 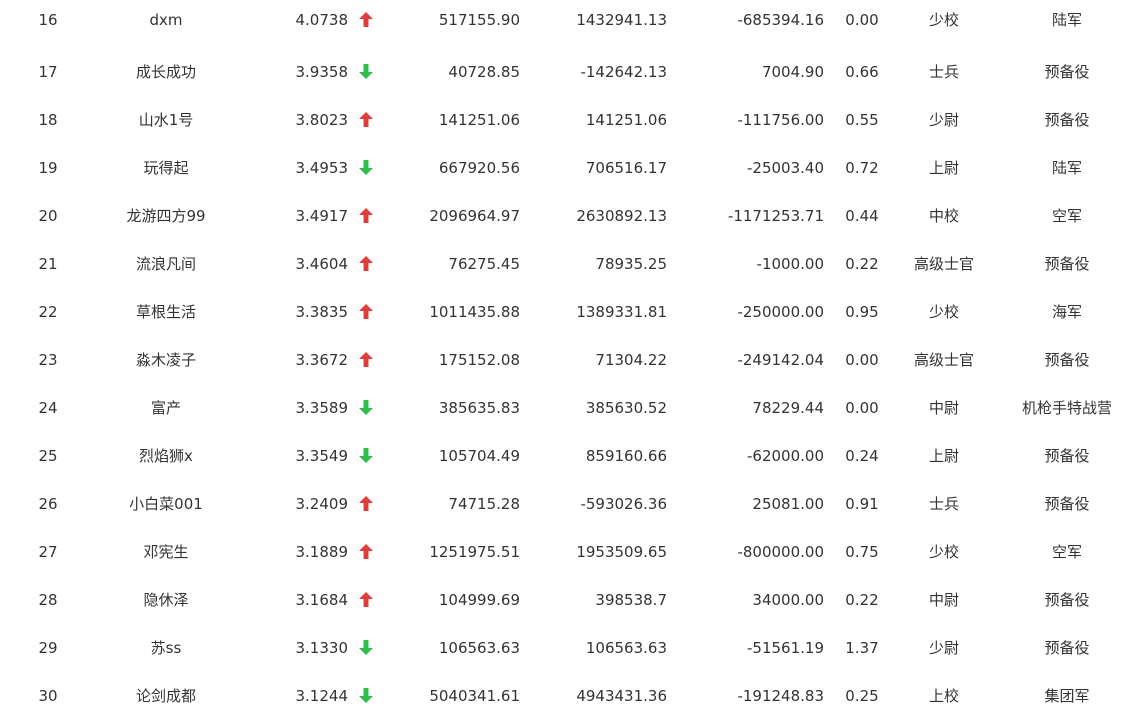 What do you see at coordinates (322, 648) in the screenshot?
I see `score-cell: 3.1330` at bounding box center [322, 648].